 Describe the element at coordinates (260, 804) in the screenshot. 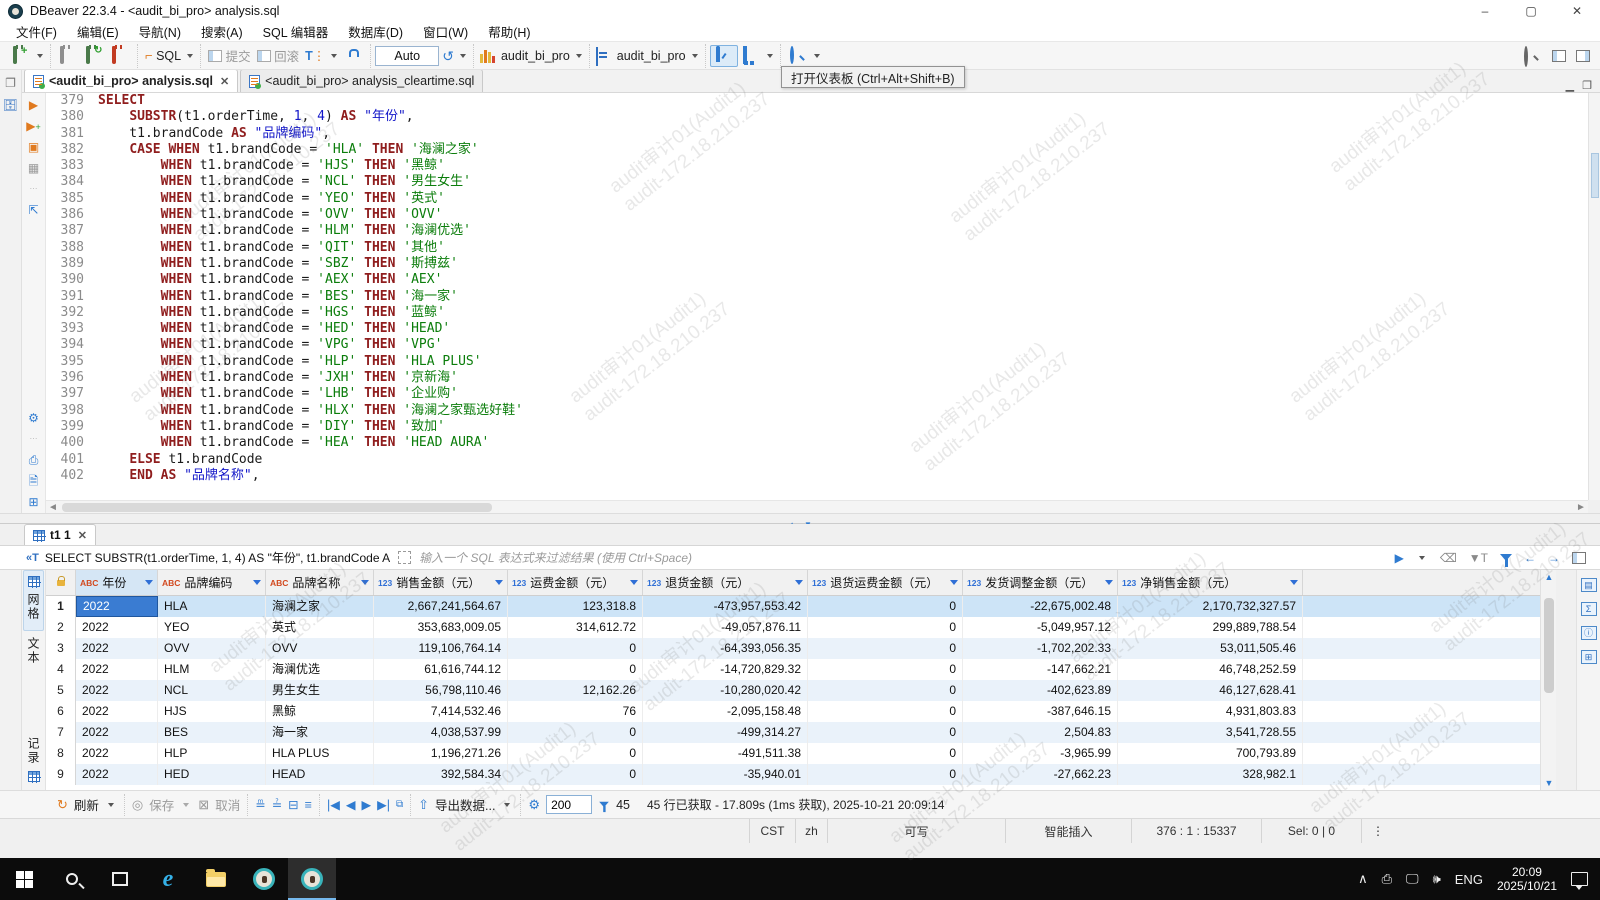

I see `add-row-icon: ≞` at that location.